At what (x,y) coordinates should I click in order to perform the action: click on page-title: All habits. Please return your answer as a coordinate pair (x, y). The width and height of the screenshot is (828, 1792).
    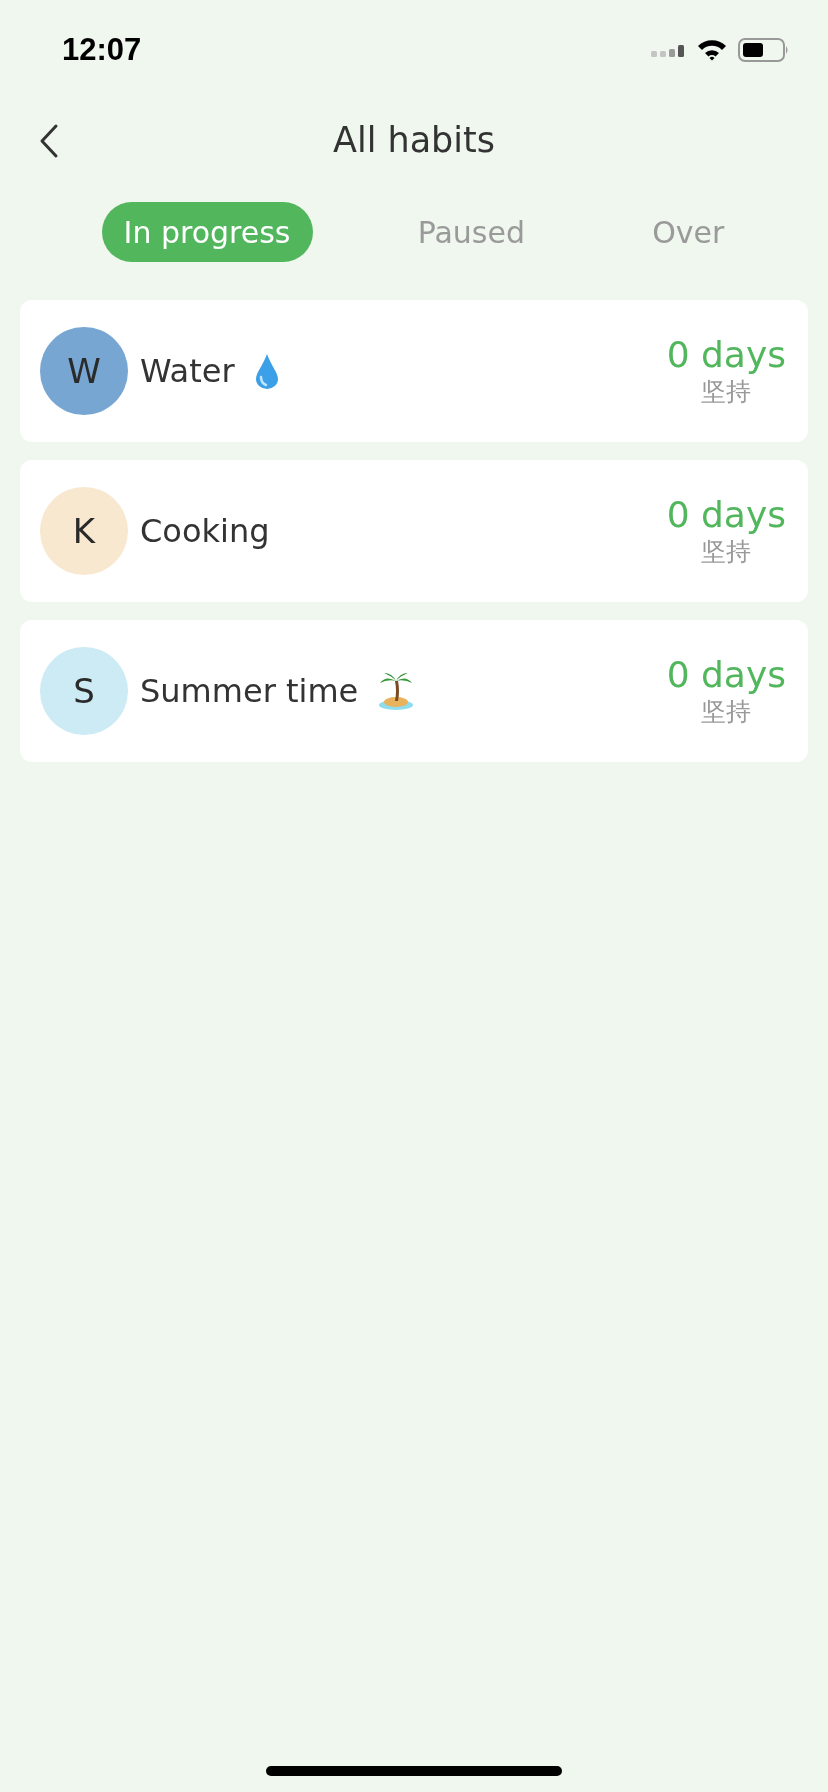
    Looking at the image, I should click on (413, 140).